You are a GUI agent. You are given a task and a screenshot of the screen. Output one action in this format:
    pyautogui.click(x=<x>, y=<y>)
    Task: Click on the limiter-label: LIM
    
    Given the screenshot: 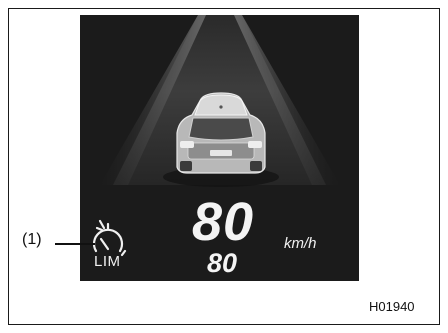 What is the action you would take?
    pyautogui.click(x=107, y=261)
    